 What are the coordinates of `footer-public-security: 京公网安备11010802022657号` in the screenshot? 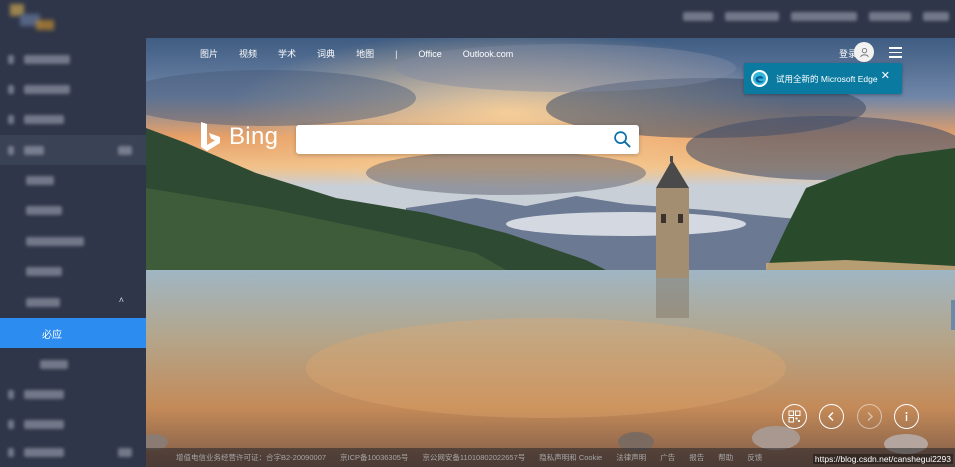 It's located at (473, 457).